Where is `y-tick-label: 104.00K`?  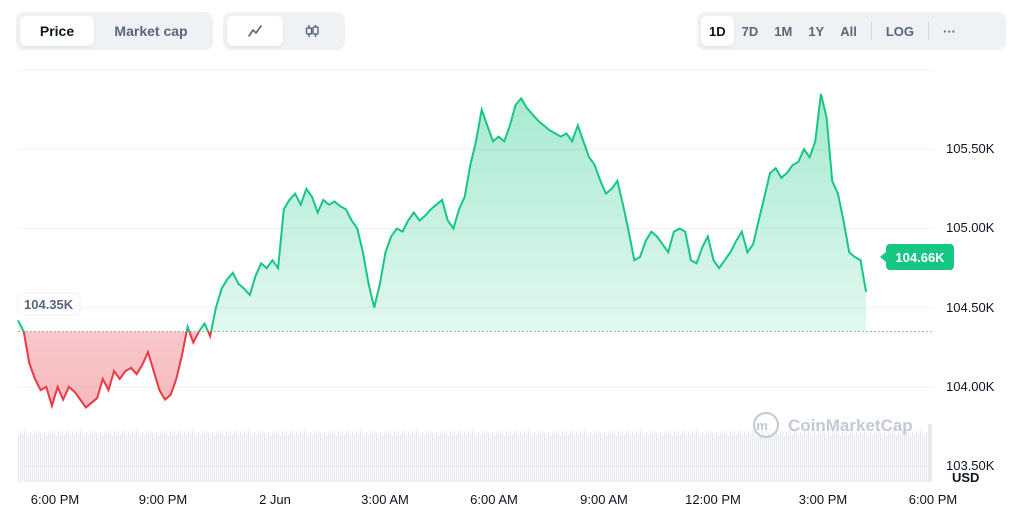 y-tick-label: 104.00K is located at coordinates (970, 386).